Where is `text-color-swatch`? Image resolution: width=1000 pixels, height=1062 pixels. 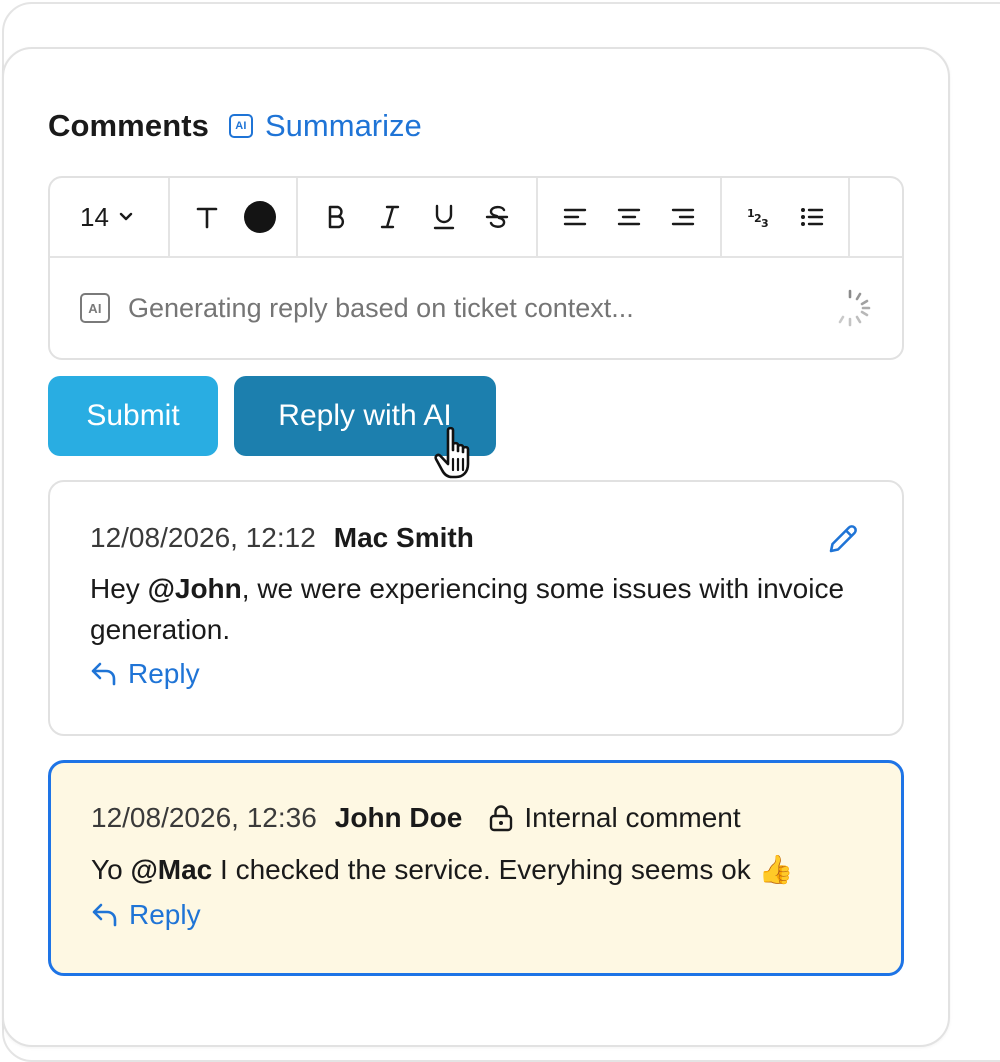
text-color-swatch is located at coordinates (259, 217).